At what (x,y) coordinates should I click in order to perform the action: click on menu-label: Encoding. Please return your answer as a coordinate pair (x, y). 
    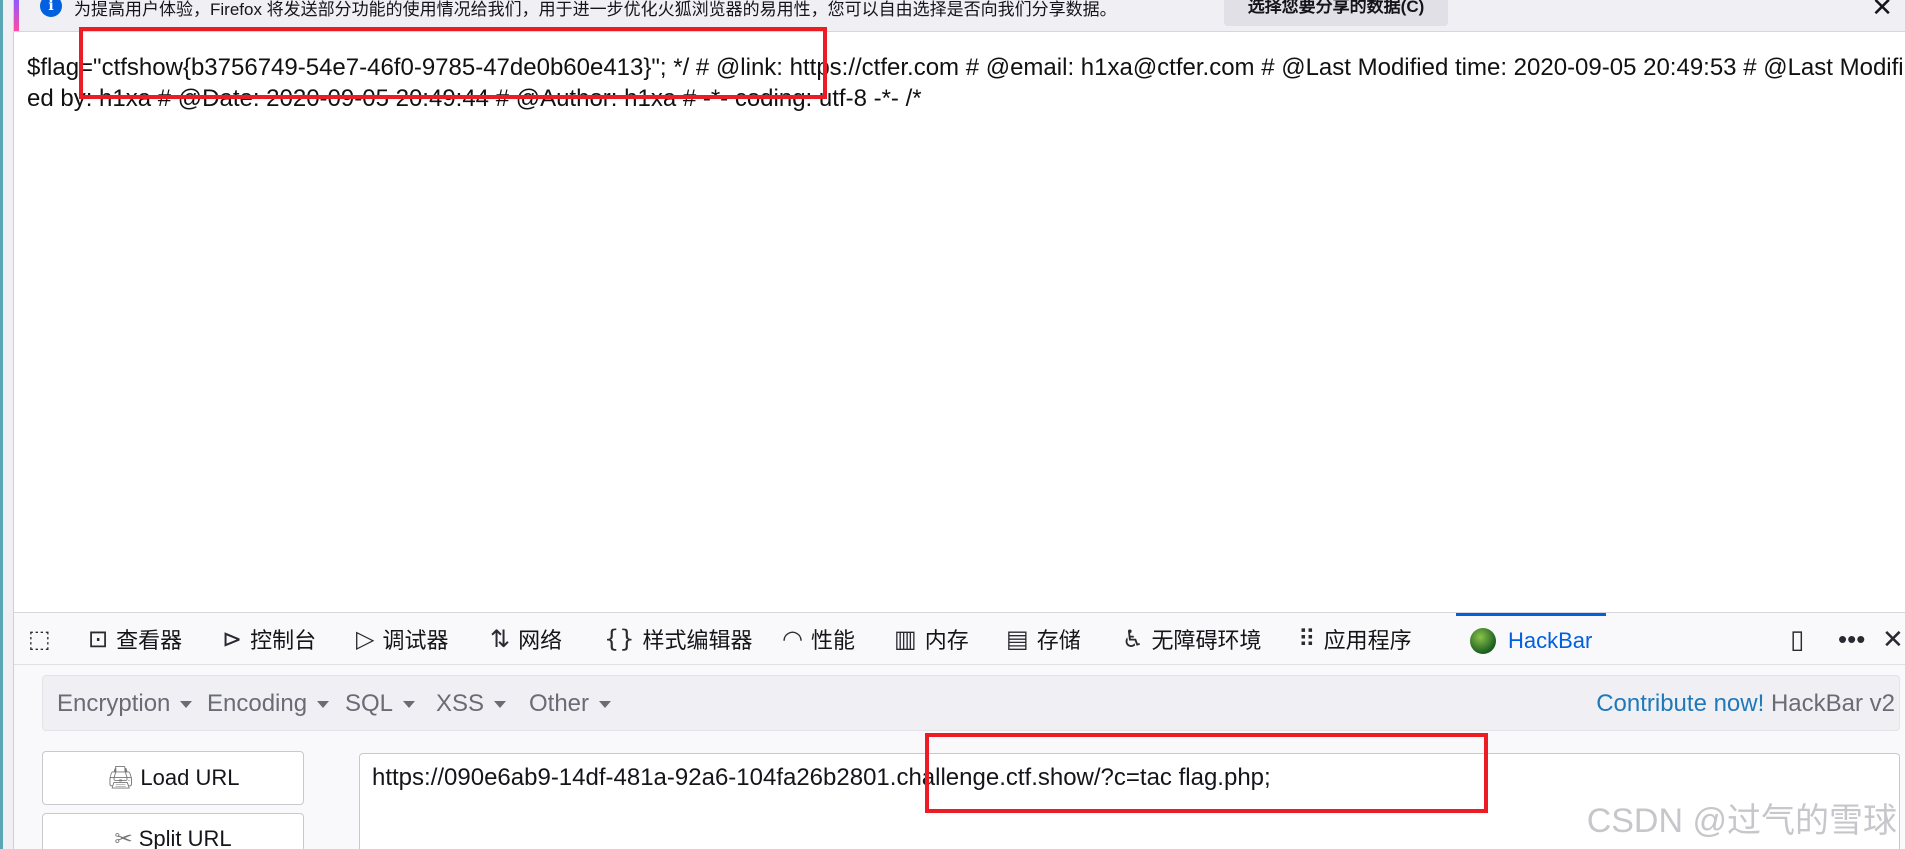
    Looking at the image, I should click on (257, 703).